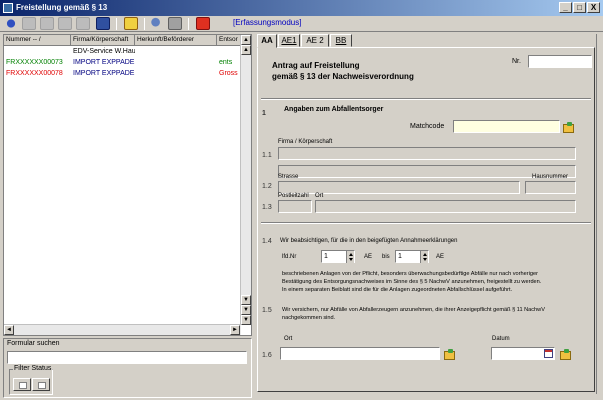 Image resolution: width=603 pixels, height=400 pixels. I want to click on ort-folder-icon, so click(449, 354).